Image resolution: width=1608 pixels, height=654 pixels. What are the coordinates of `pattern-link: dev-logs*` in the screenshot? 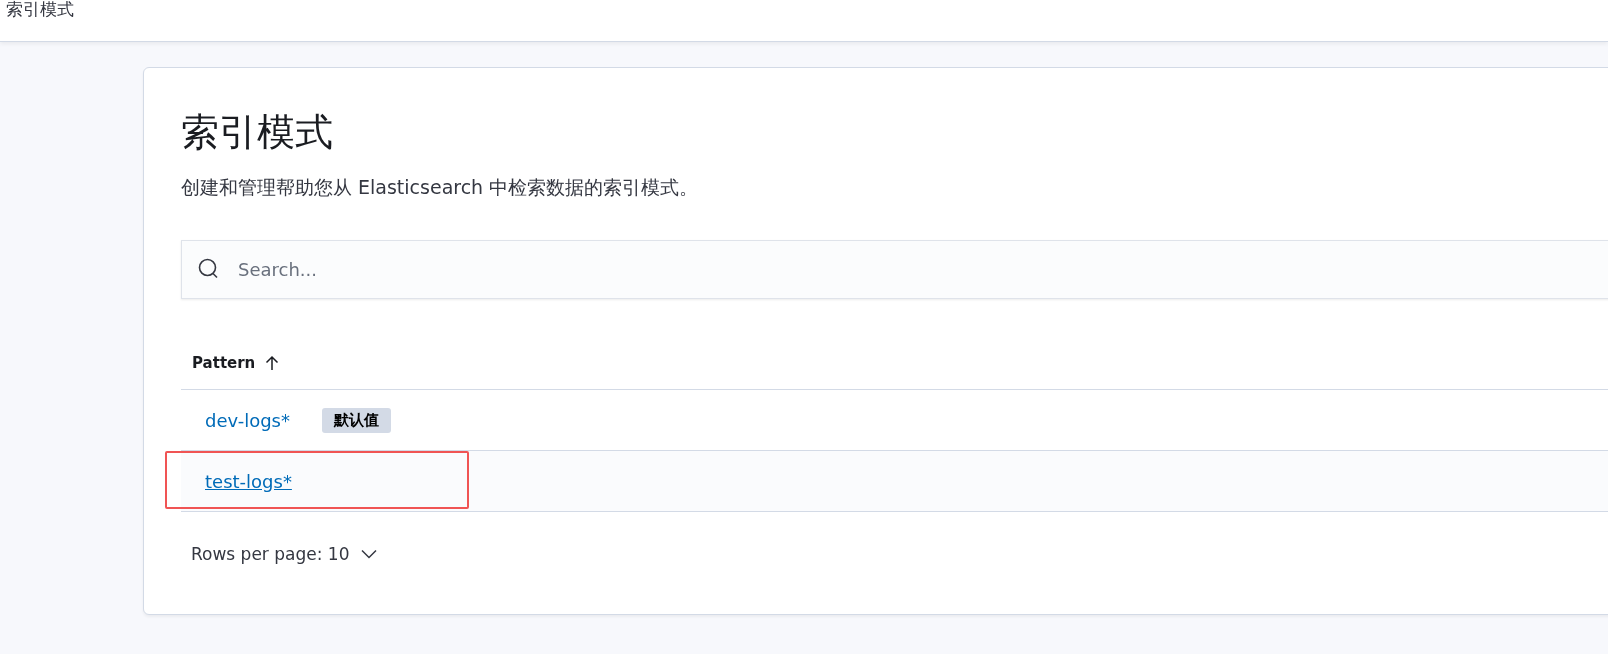 It's located at (247, 420).